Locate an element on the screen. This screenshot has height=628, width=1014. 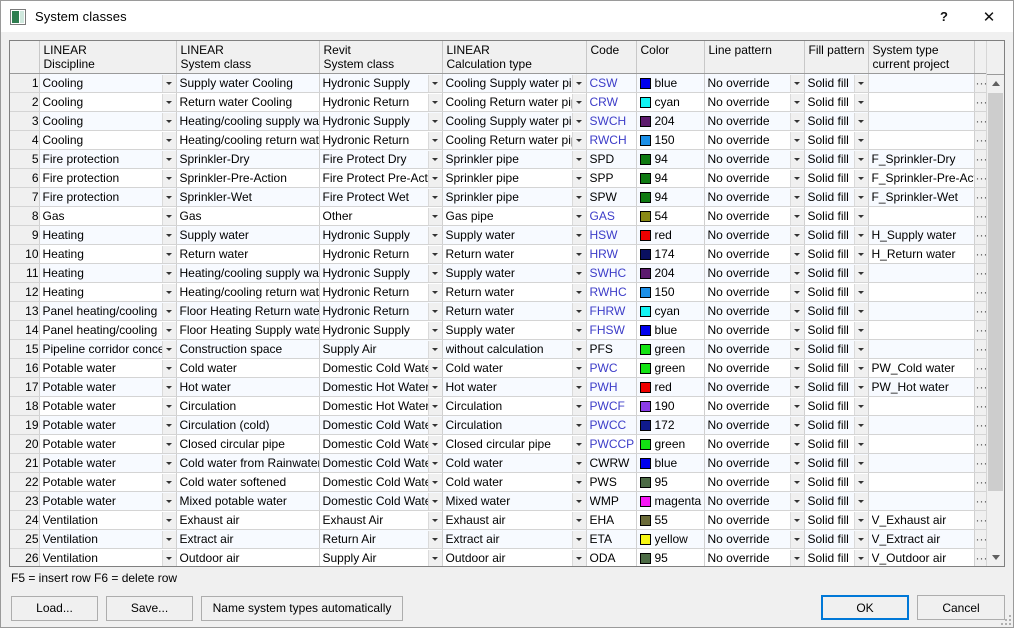
name-system-types-automatically-button: Name system types automatically is located at coordinates (302, 608).